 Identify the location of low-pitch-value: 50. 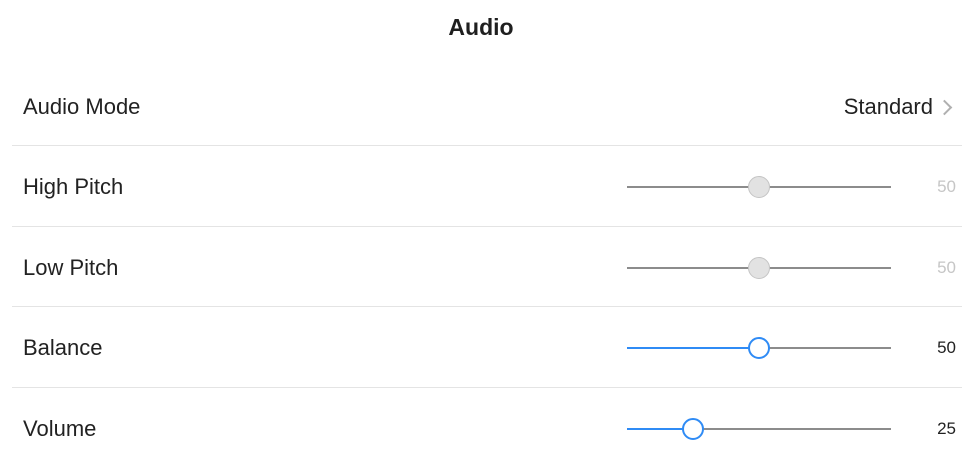
(946, 267).